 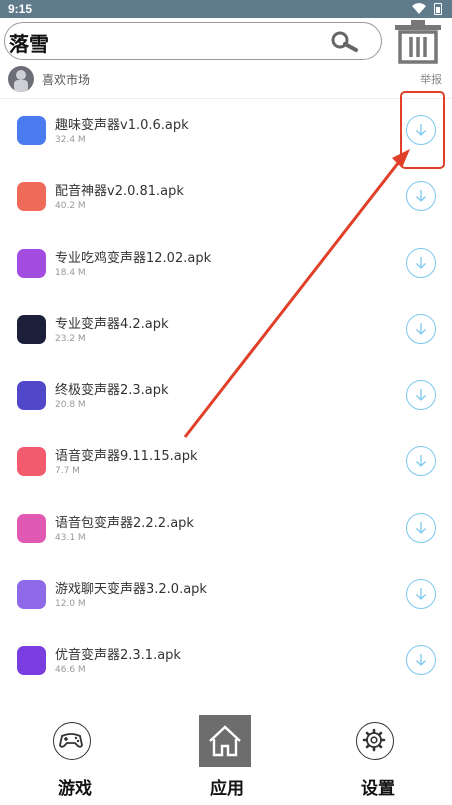 What do you see at coordinates (343, 42) in the screenshot?
I see `search-icon` at bounding box center [343, 42].